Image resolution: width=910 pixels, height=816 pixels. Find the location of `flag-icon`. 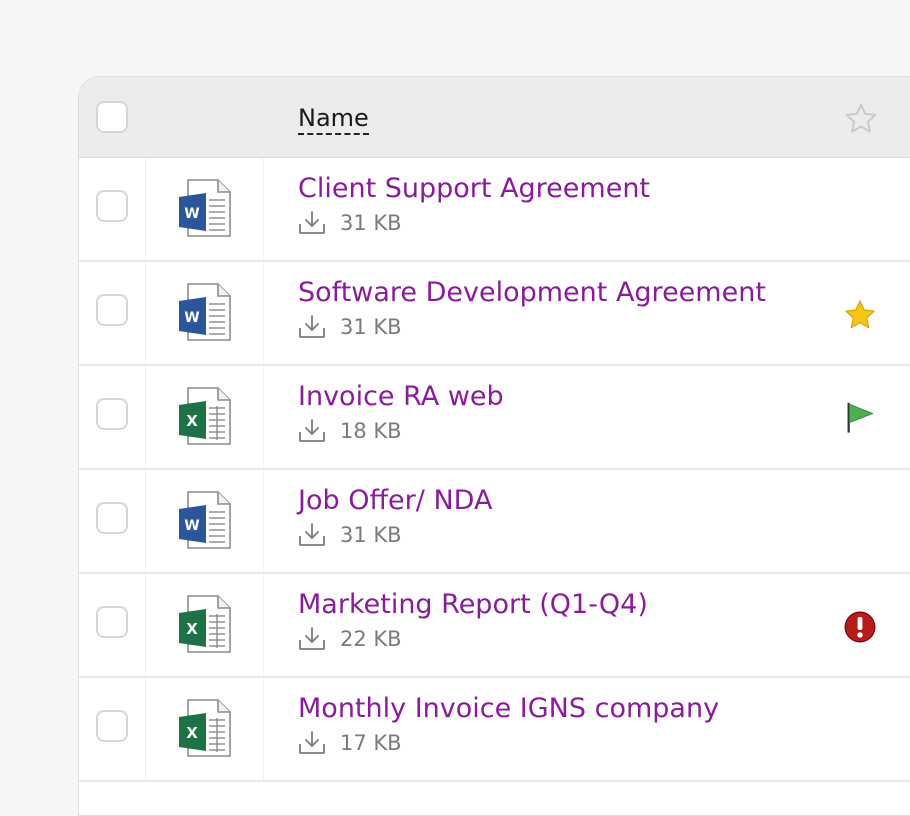

flag-icon is located at coordinates (860, 417).